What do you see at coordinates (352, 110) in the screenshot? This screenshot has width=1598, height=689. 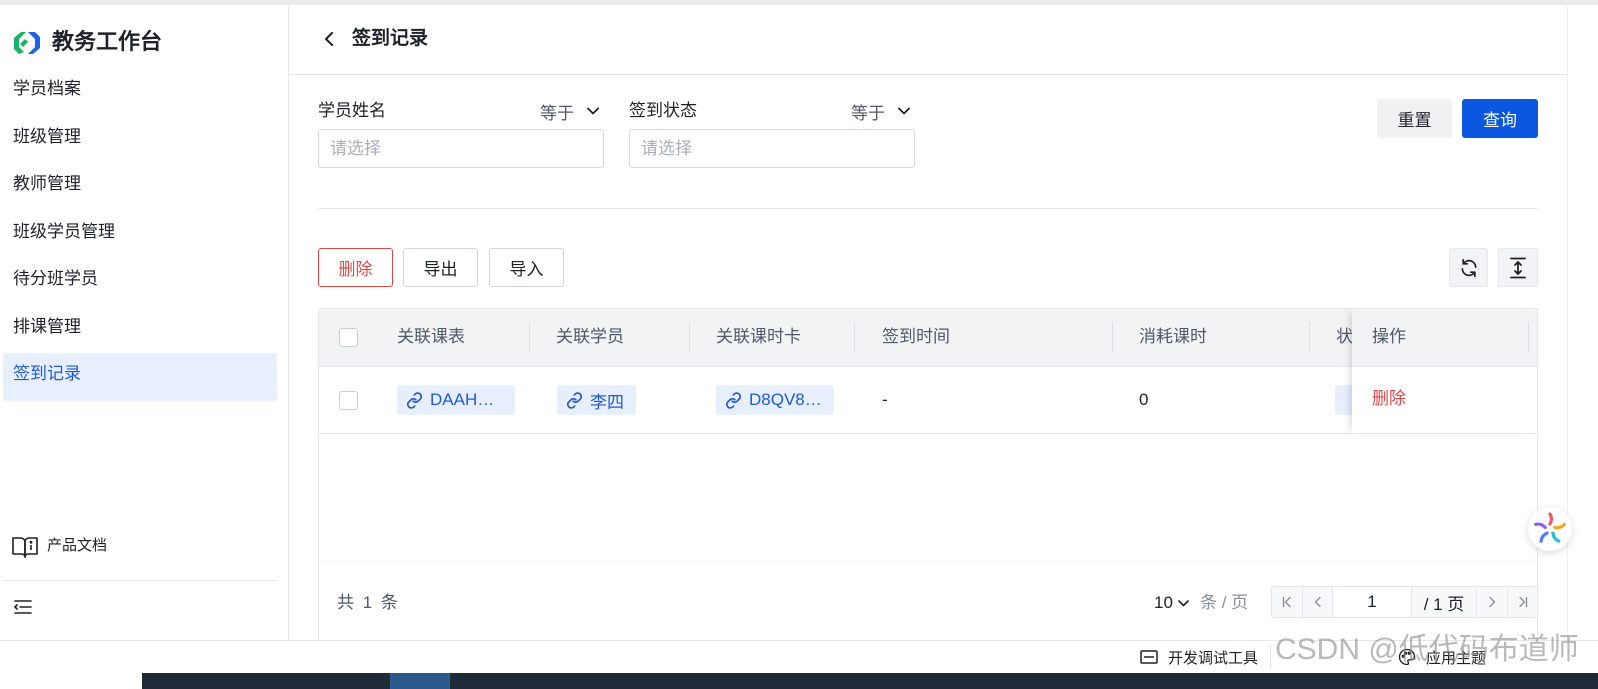 I see `filter-label-student-name: 学员姓名` at bounding box center [352, 110].